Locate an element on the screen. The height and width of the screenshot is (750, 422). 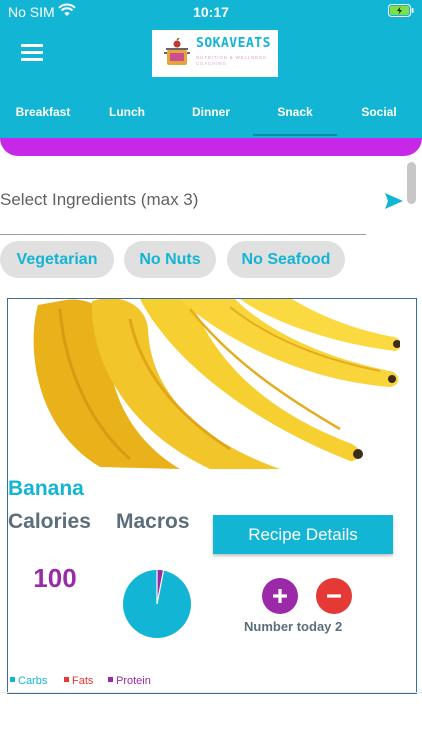
macros-label: Macros is located at coordinates (153, 521).